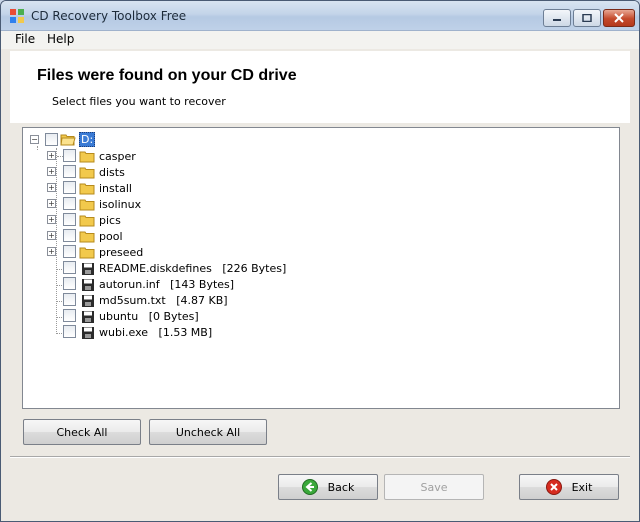 Image resolution: width=640 pixels, height=522 pixels. I want to click on folder-label: casper, so click(117, 156).